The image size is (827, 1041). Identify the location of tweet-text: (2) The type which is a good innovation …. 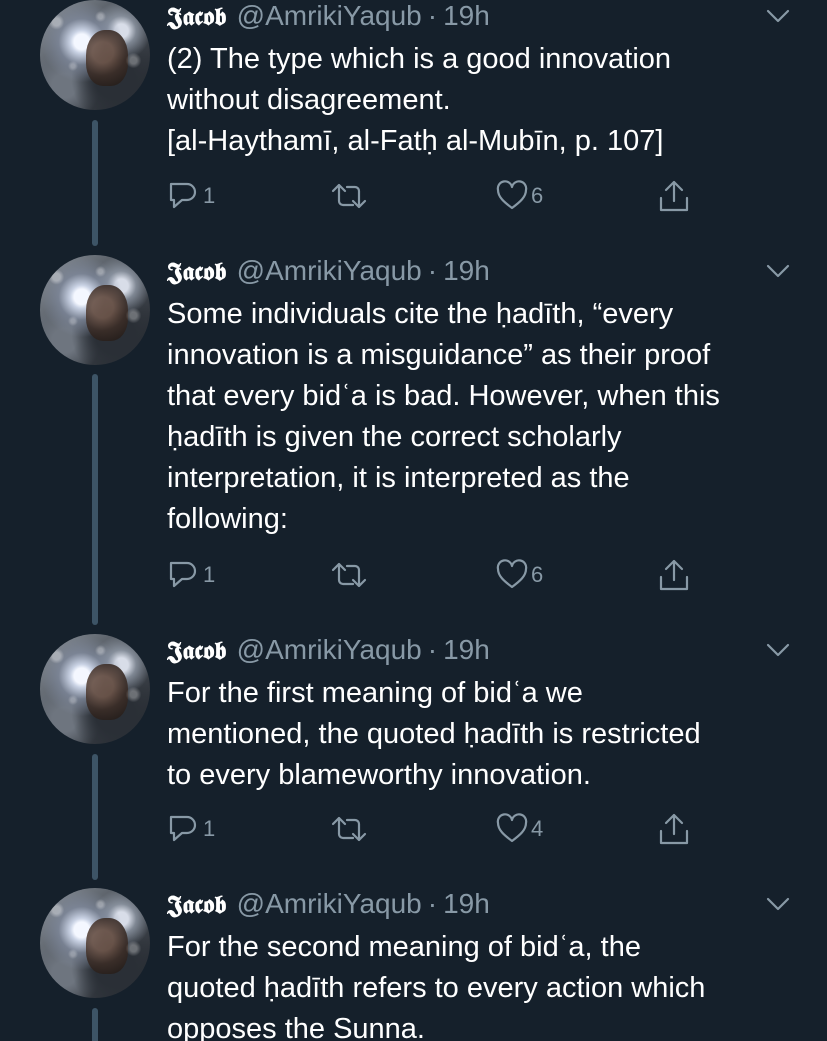
(419, 100).